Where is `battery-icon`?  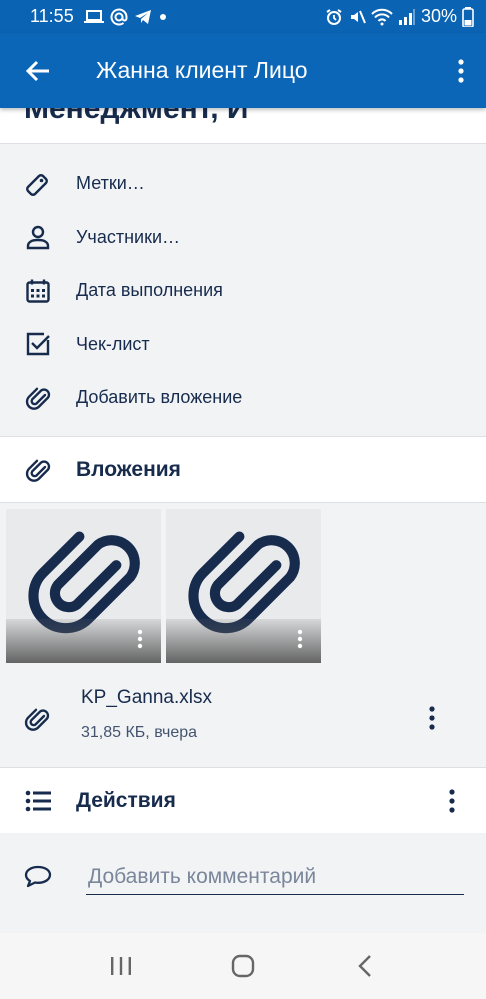 battery-icon is located at coordinates (468, 16).